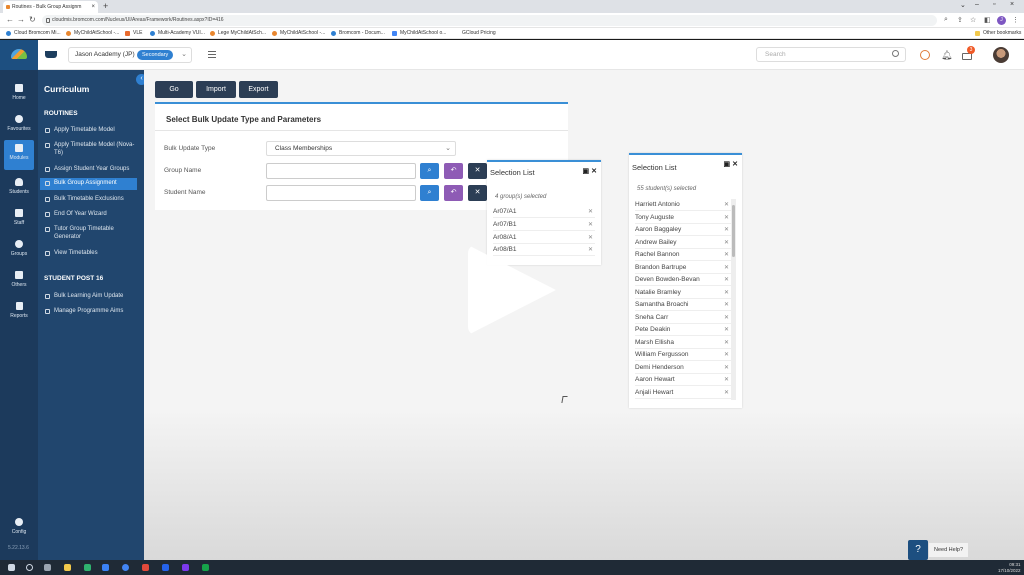 The width and height of the screenshot is (1024, 575). Describe the element at coordinates (977, 4) in the screenshot. I see `minimize-icon: –` at that location.